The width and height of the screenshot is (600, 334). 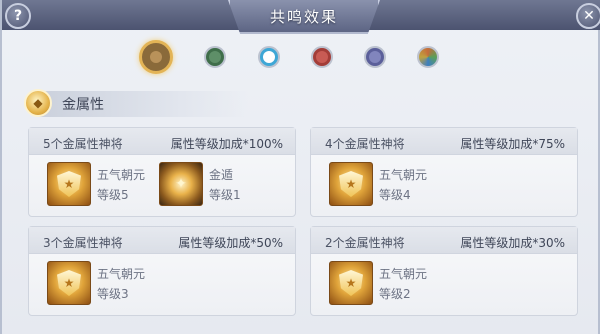 I want to click on section-header-bar, so click(x=138, y=104).